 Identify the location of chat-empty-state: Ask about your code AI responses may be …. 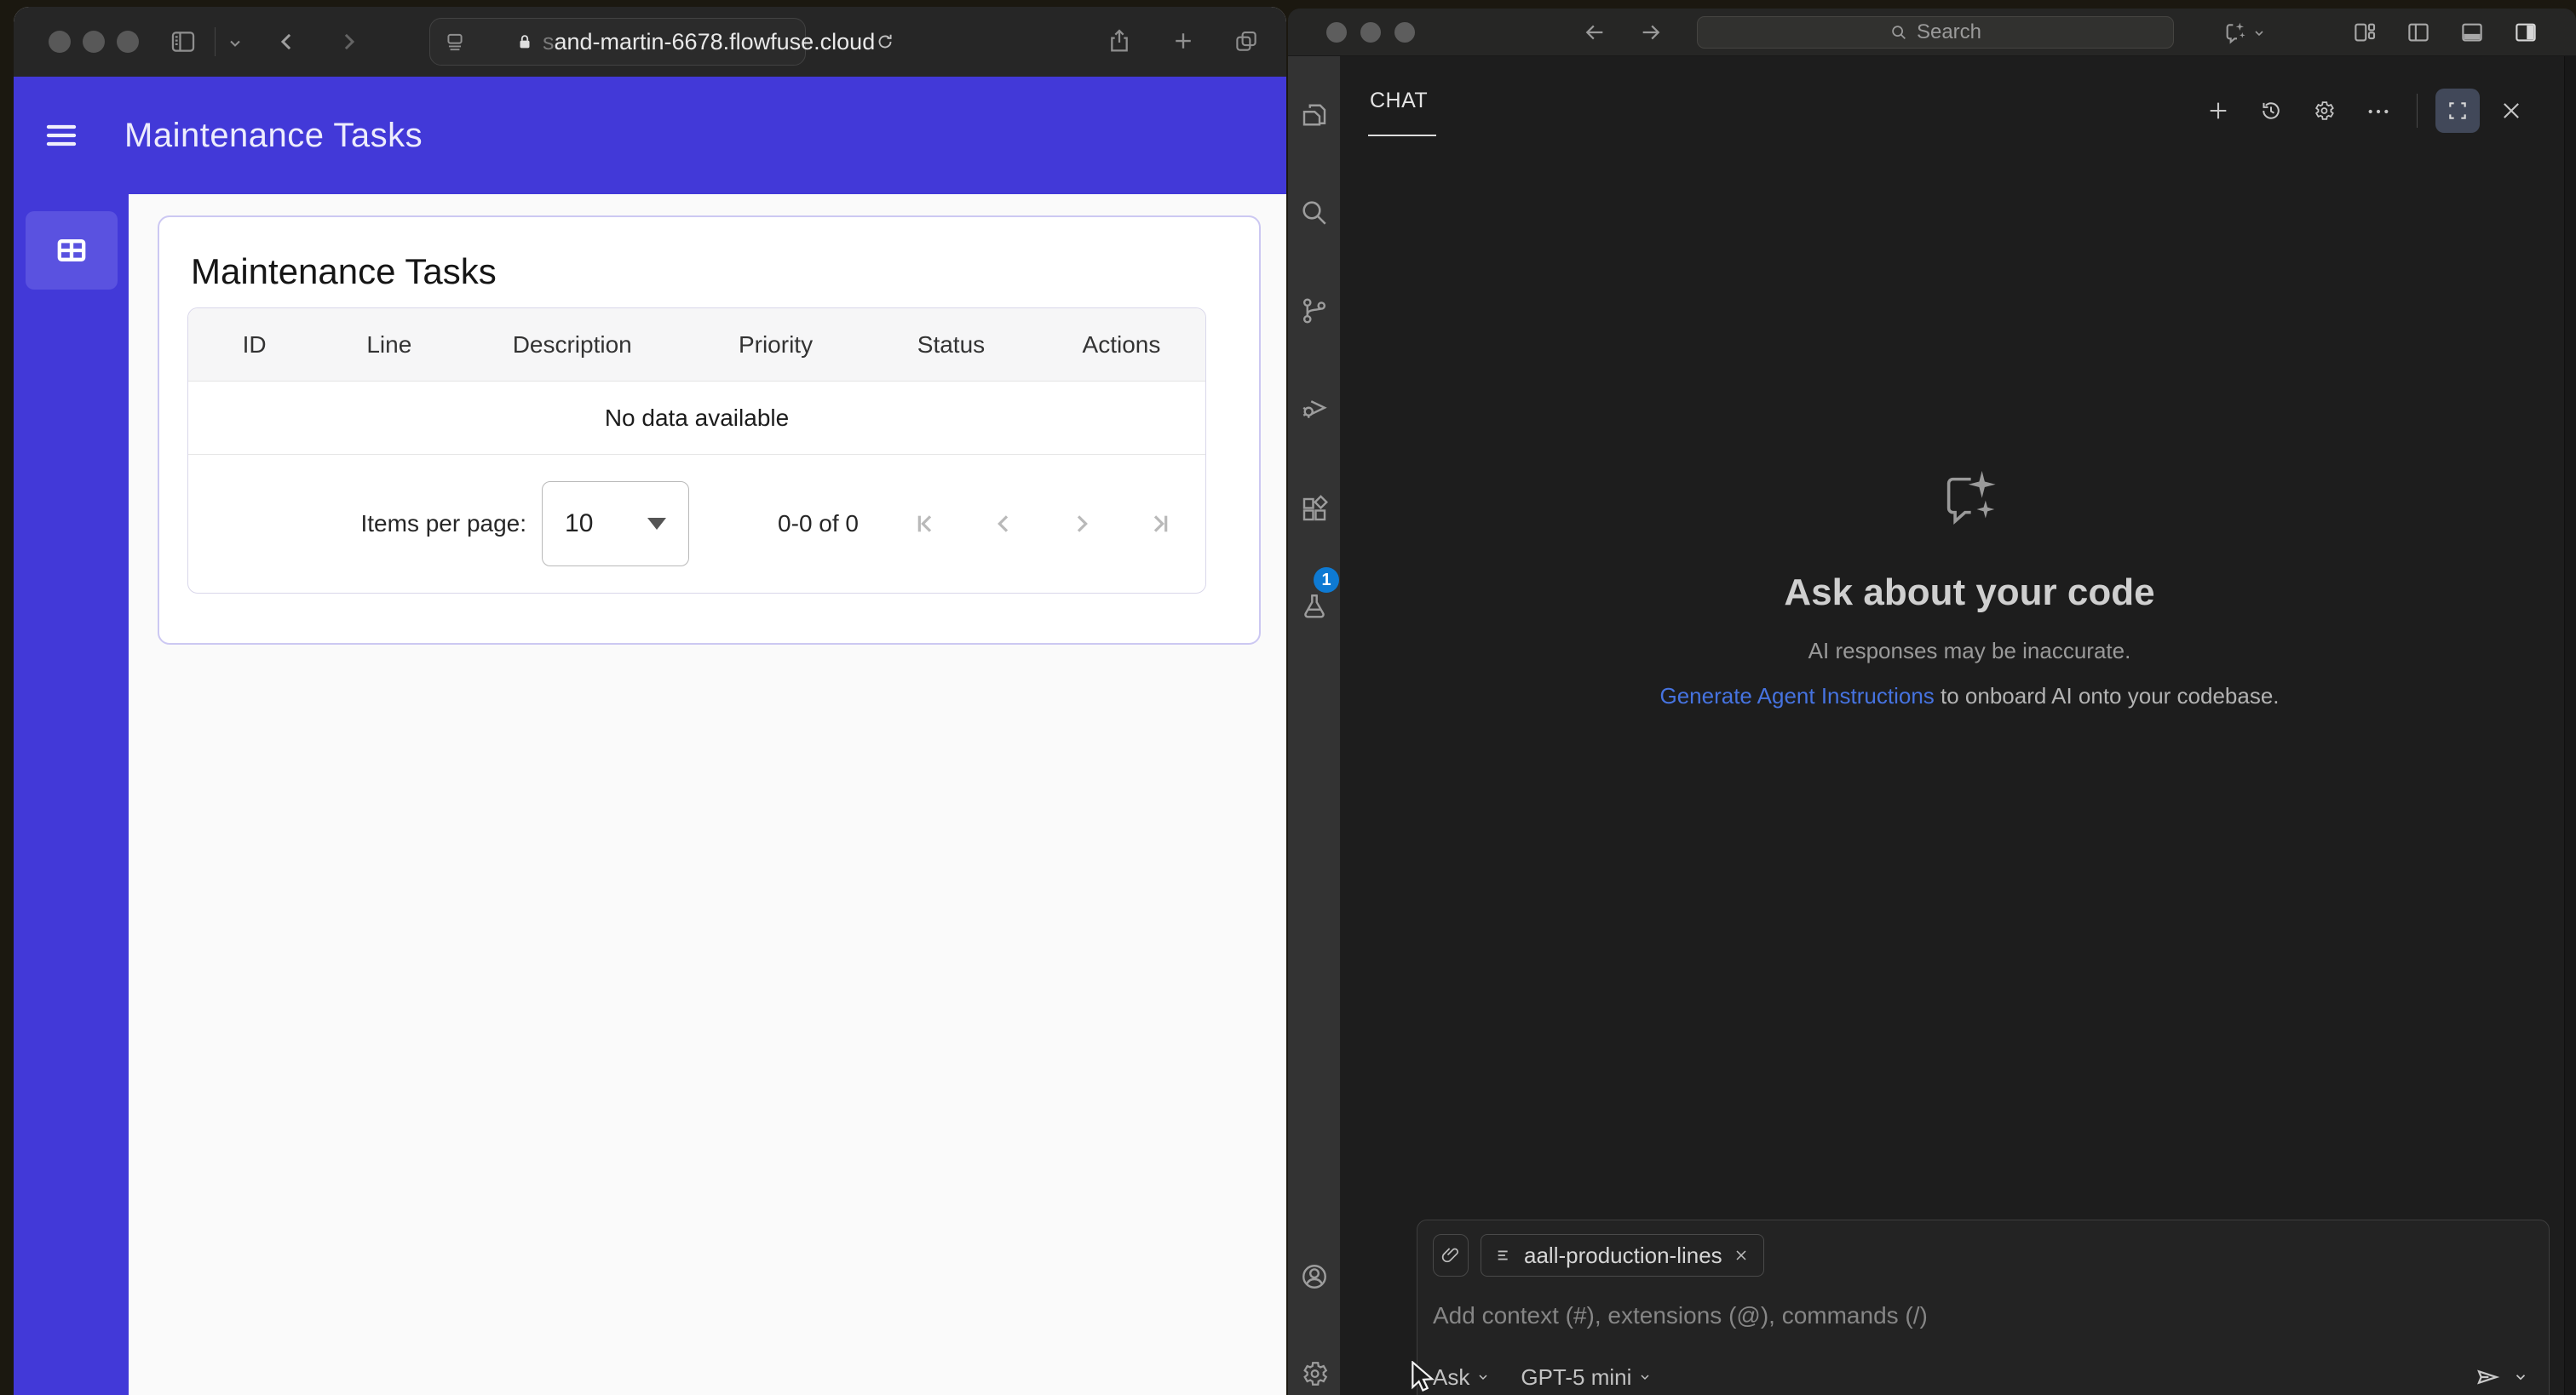
(1970, 588).